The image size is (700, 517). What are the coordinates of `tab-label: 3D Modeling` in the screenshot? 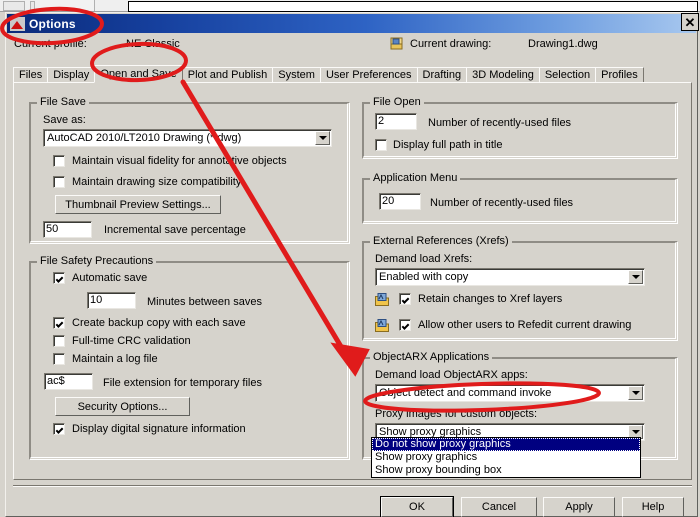 It's located at (503, 75).